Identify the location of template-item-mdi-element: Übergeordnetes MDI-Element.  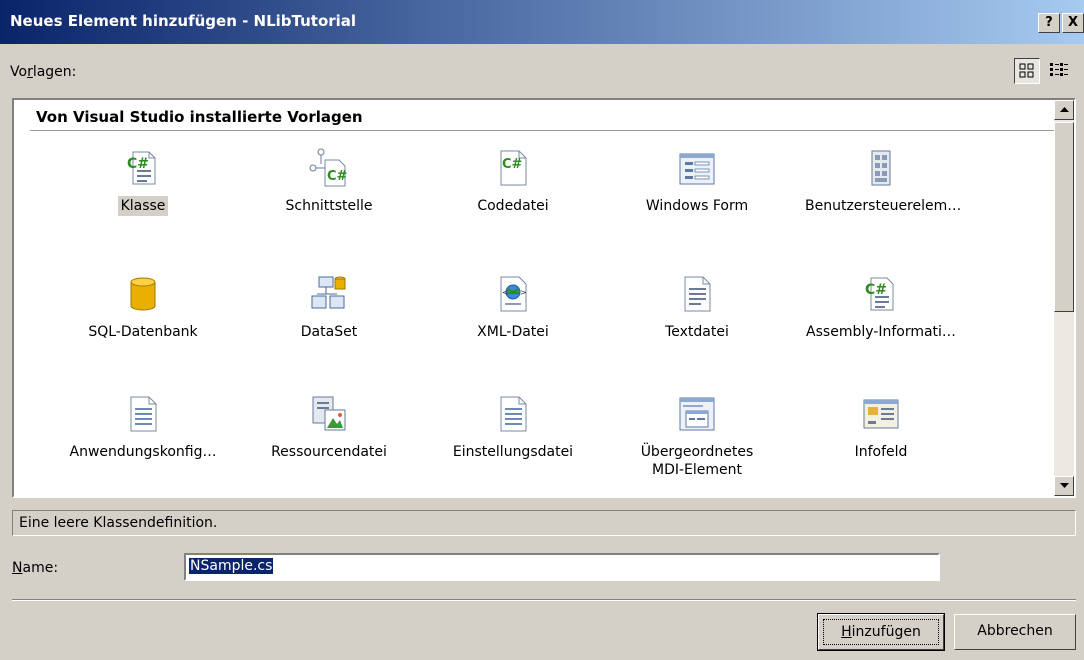
(697, 437).